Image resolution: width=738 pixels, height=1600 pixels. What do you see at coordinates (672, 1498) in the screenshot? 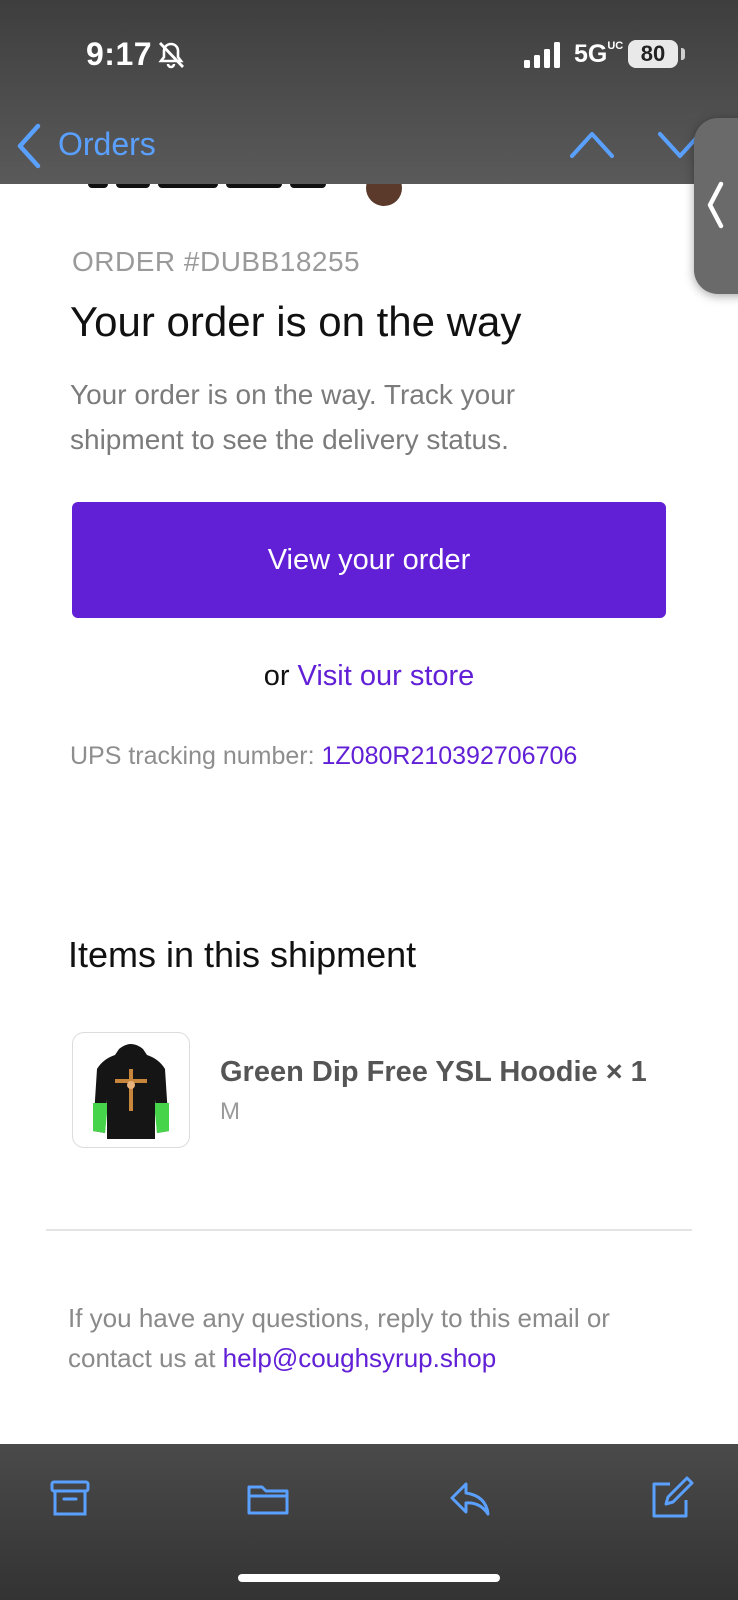
I see `compose-icon` at bounding box center [672, 1498].